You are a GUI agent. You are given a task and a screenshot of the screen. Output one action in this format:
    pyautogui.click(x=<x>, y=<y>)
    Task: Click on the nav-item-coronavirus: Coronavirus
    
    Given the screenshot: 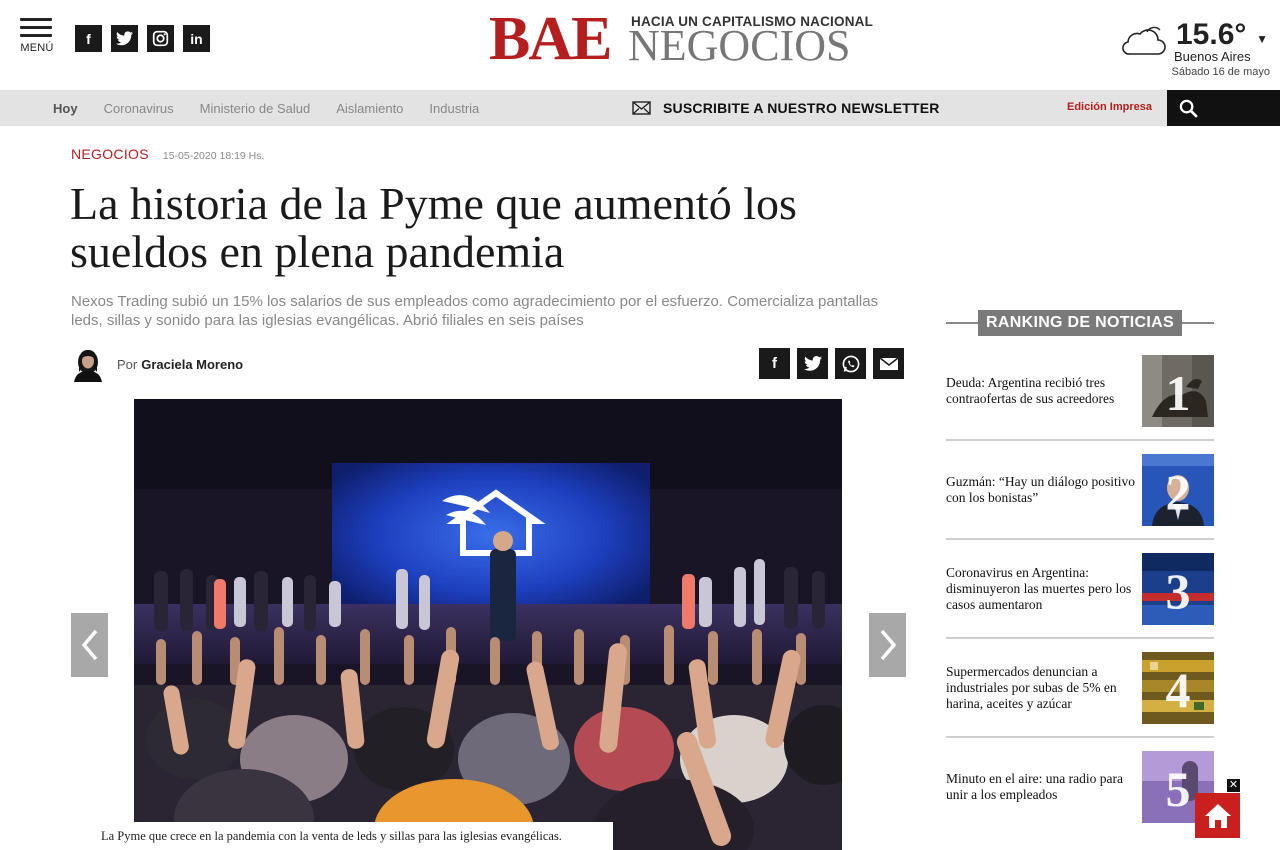 What is the action you would take?
    pyautogui.click(x=139, y=108)
    